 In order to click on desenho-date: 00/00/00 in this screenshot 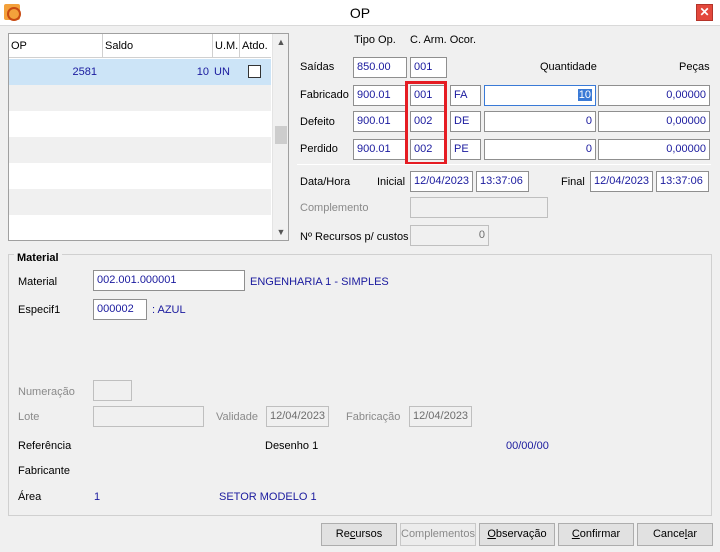, I will do `click(527, 446)`.